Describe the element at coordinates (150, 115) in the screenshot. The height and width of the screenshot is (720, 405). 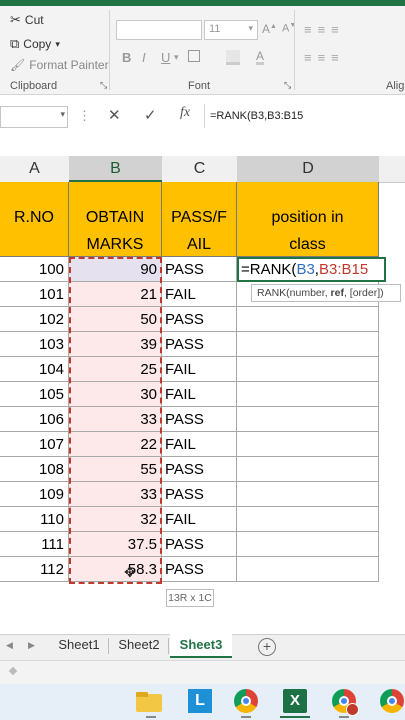
I see `confirm-entry-button: ✓` at that location.